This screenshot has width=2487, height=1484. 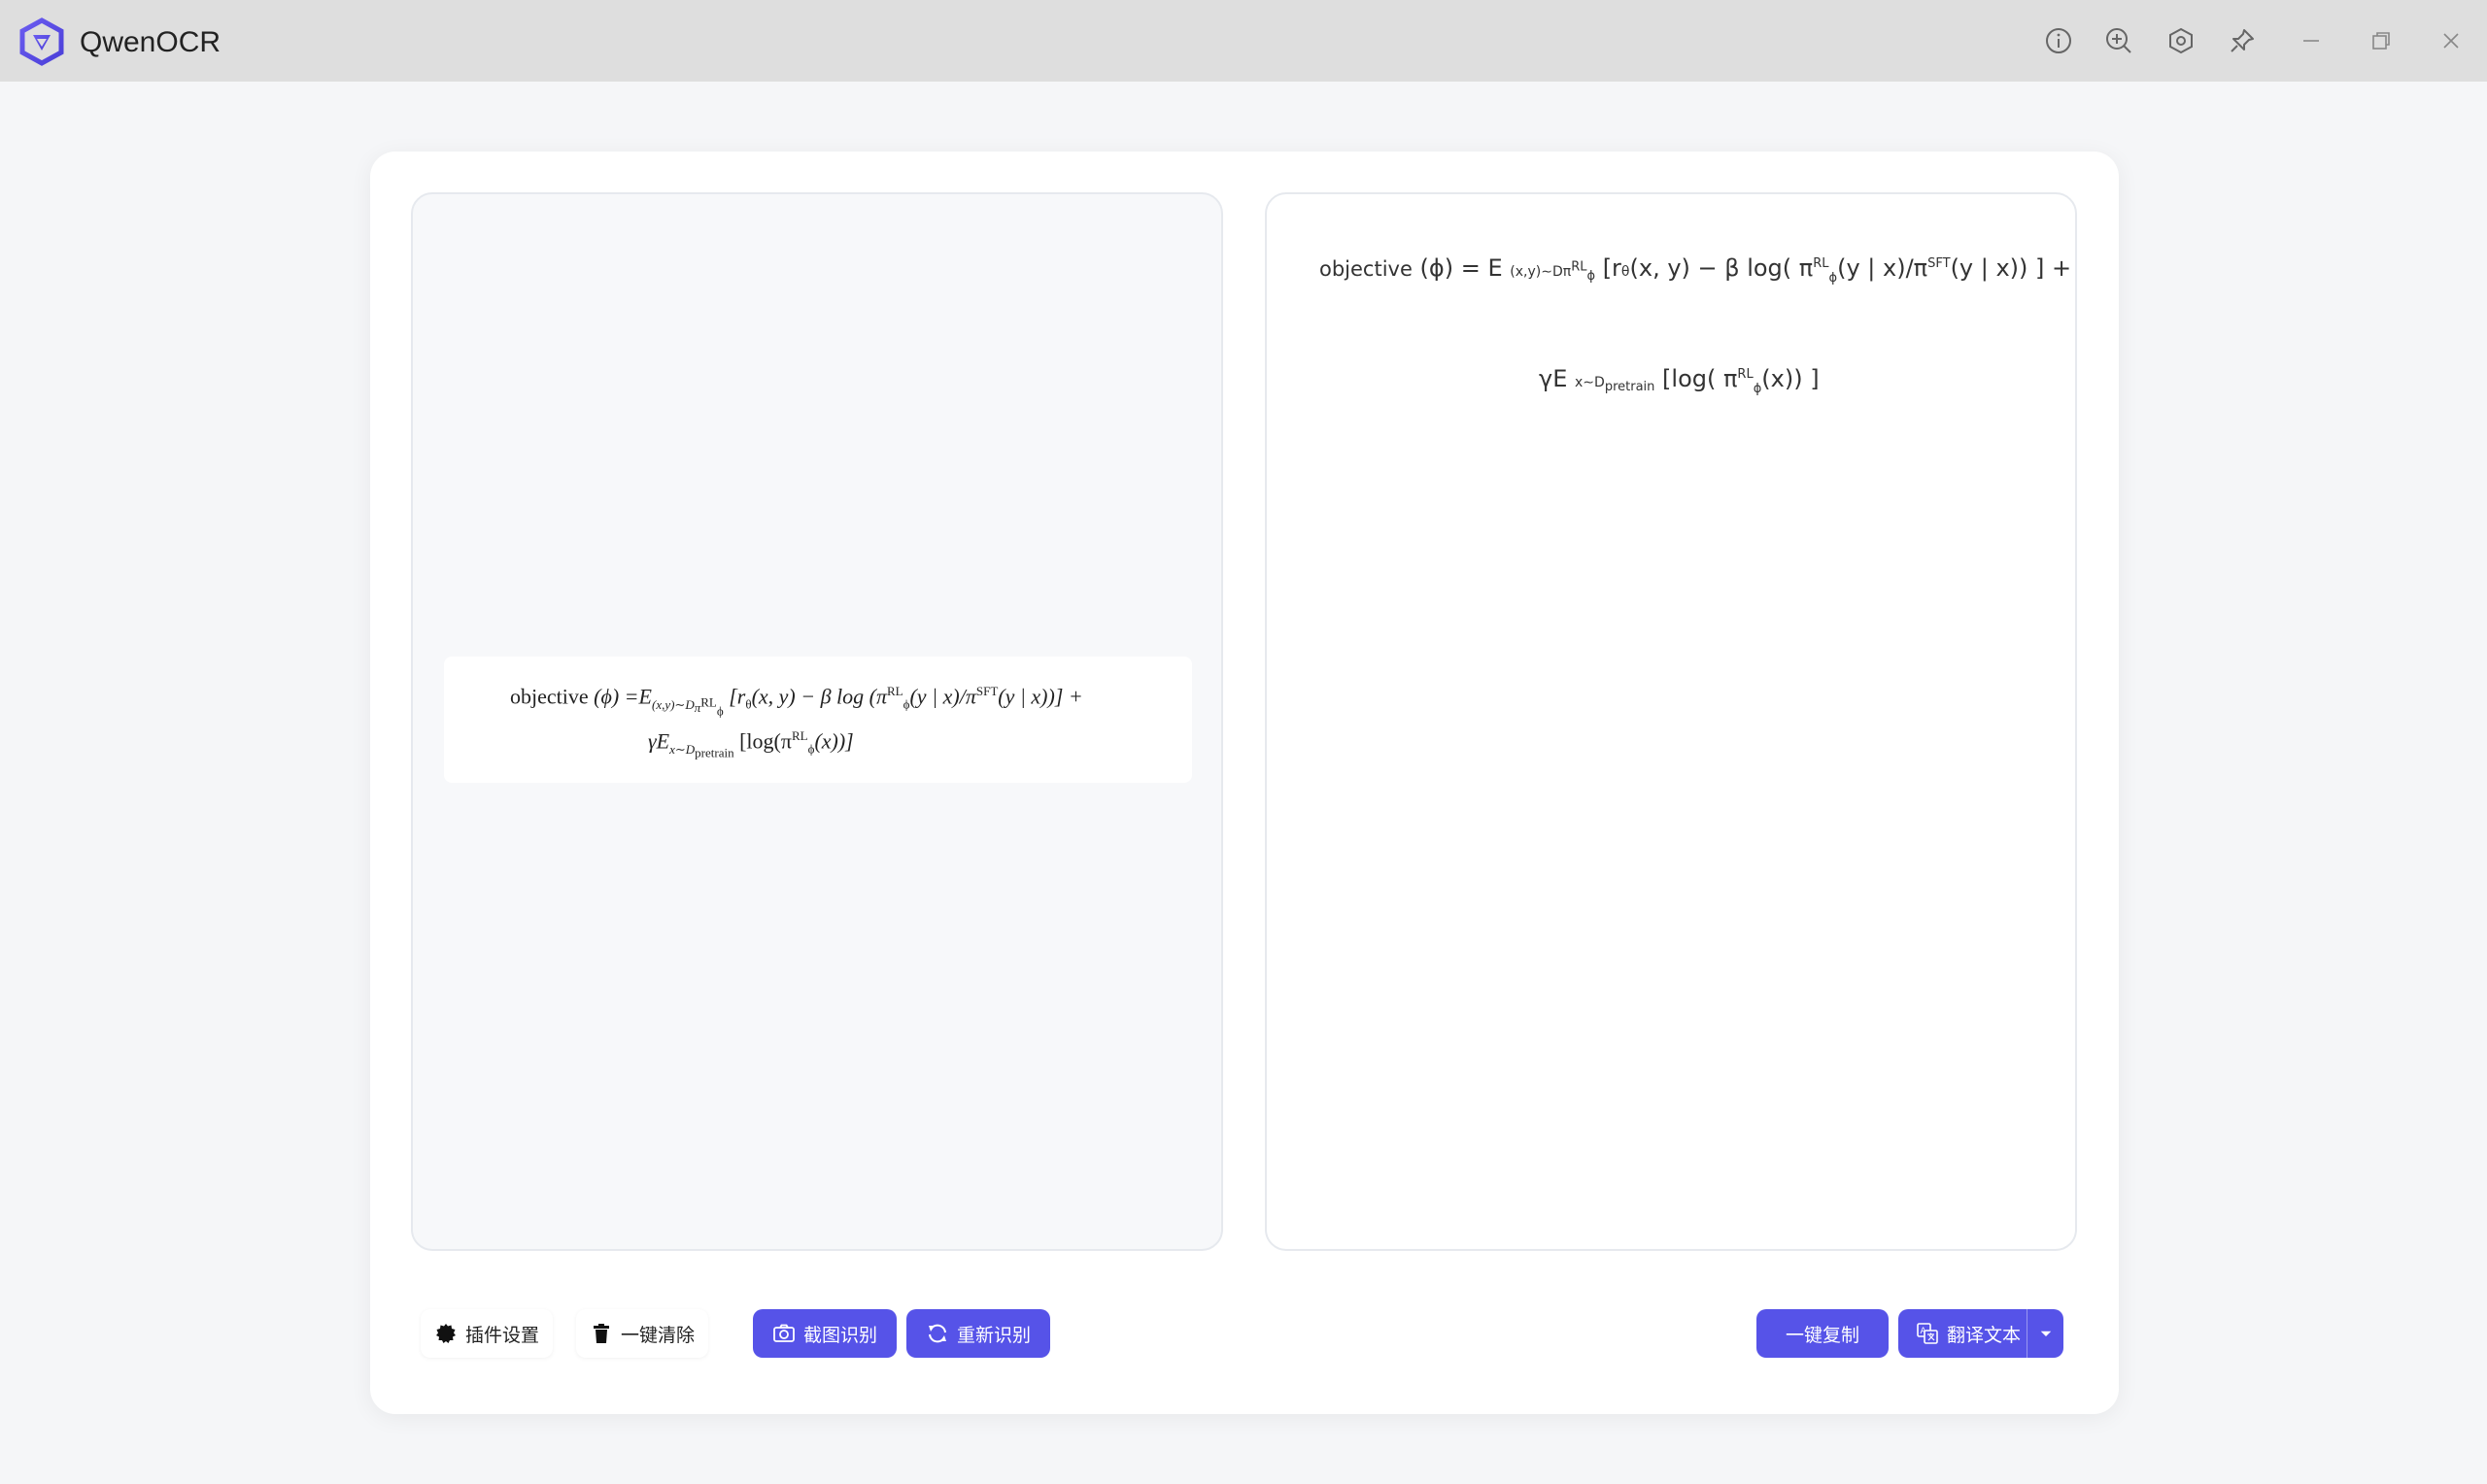 I want to click on pin-icon, so click(x=2242, y=40).